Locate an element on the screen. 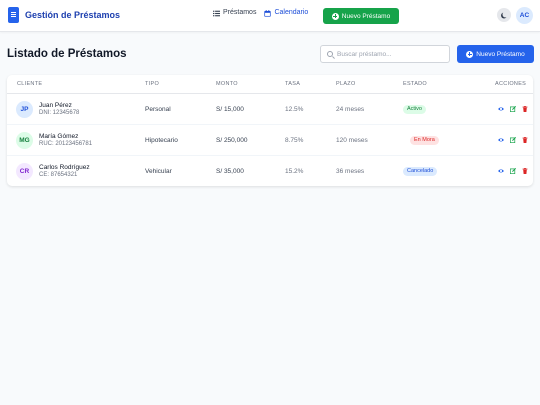  loan-type: Hipotecario is located at coordinates (161, 140).